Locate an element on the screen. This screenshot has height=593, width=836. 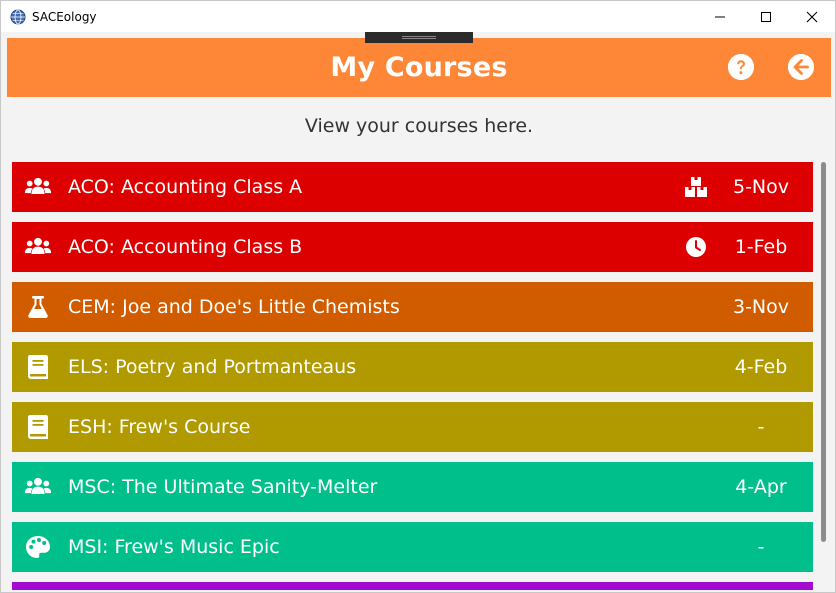
back-arrow-circle-icon is located at coordinates (801, 67).